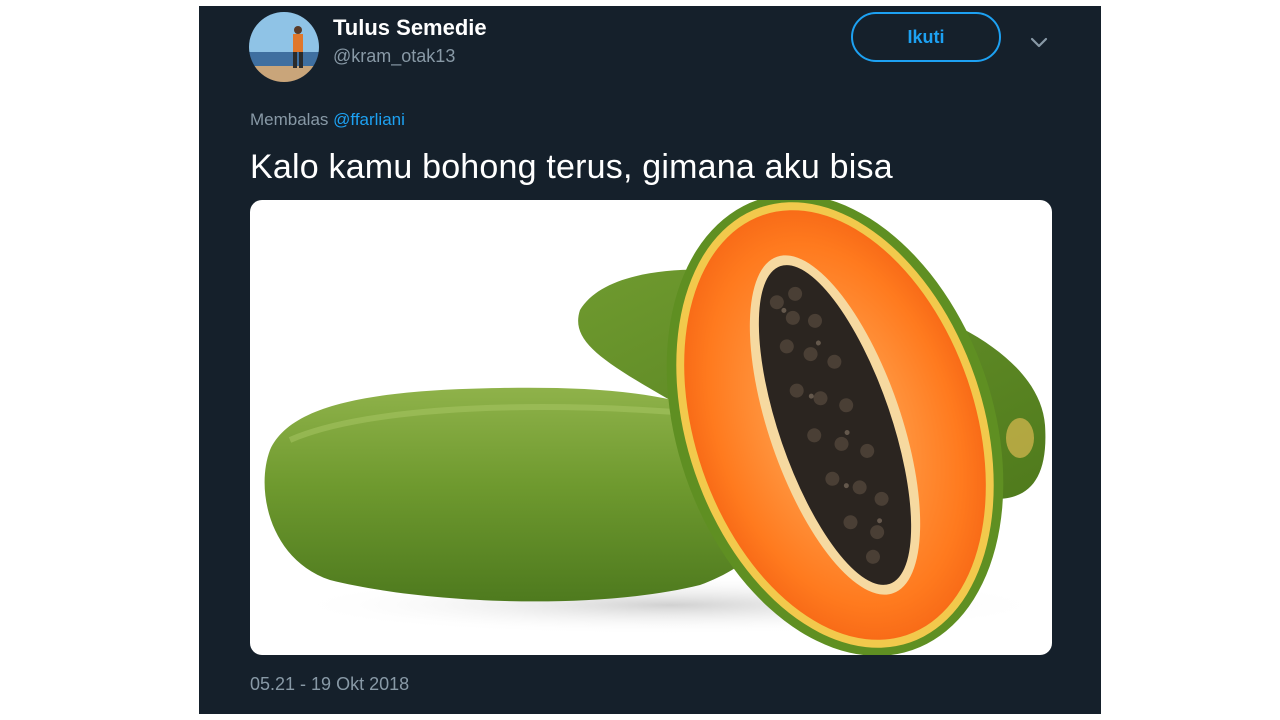 This screenshot has width=1280, height=720. I want to click on user-handle: @kram_otak13, so click(394, 56).